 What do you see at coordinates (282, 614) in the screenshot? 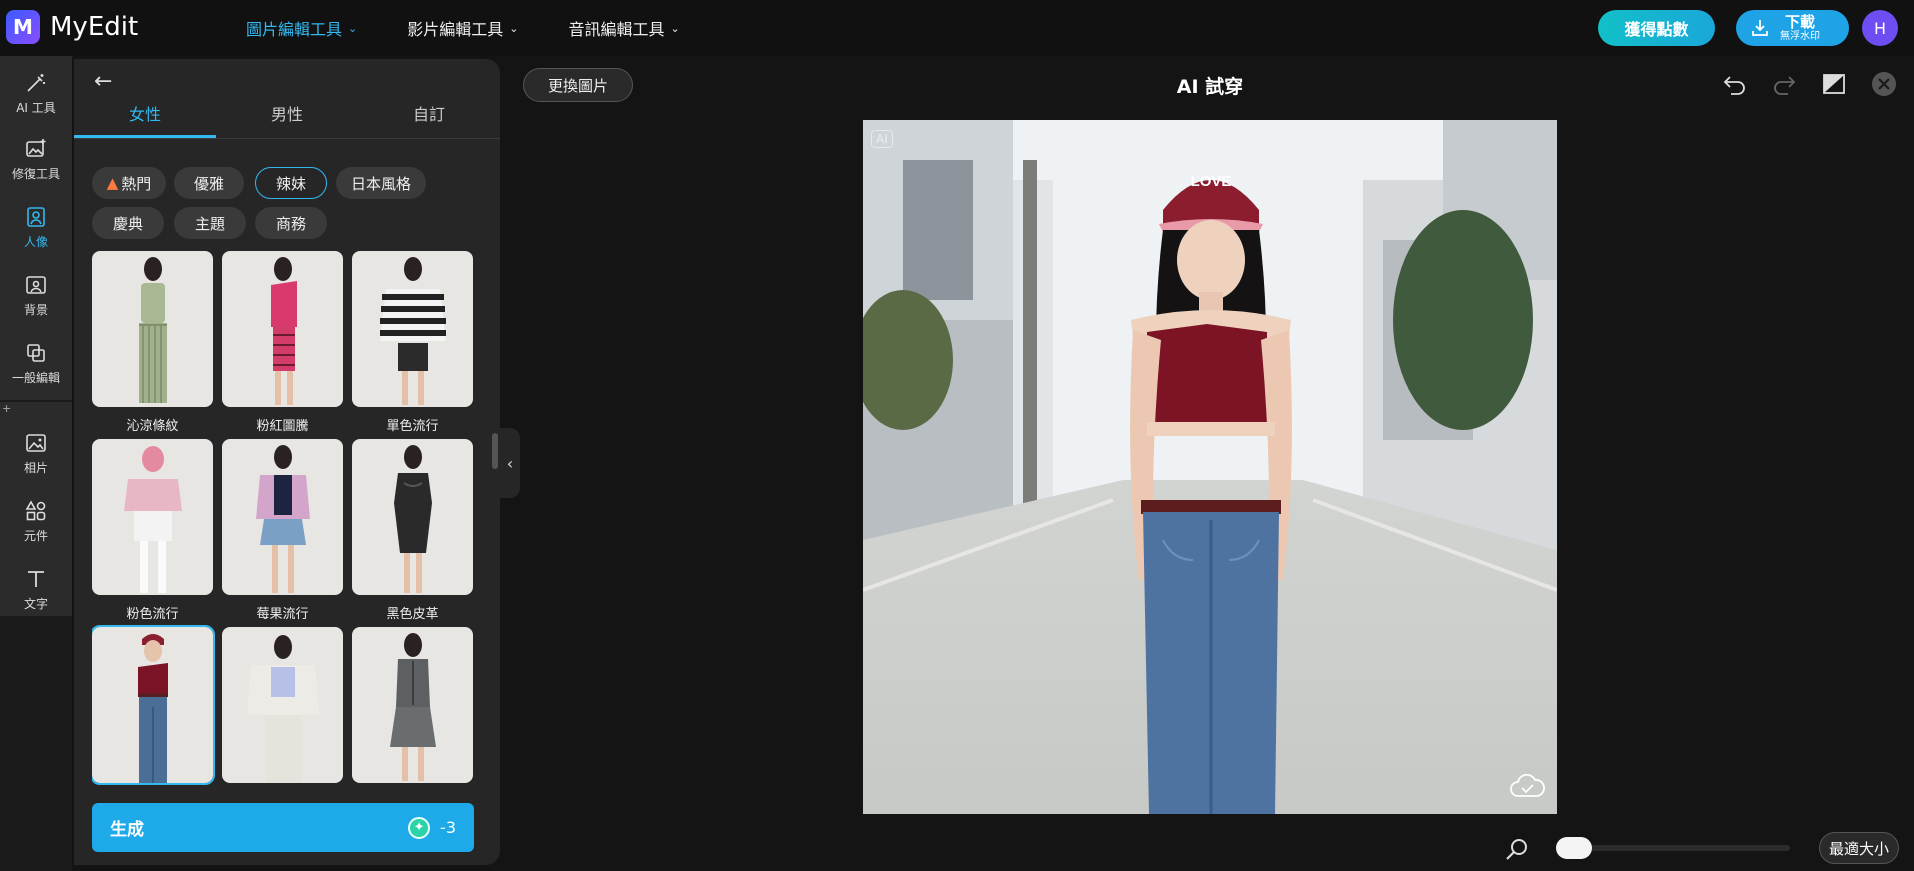
I see `style-label: 莓果流行` at bounding box center [282, 614].